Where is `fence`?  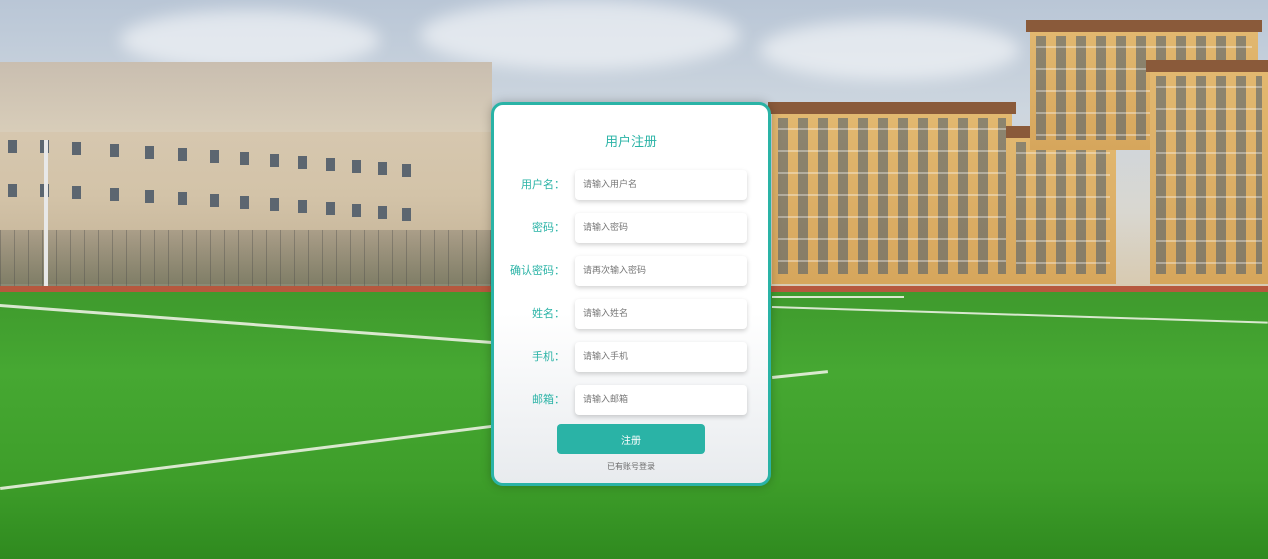
fence is located at coordinates (246, 260).